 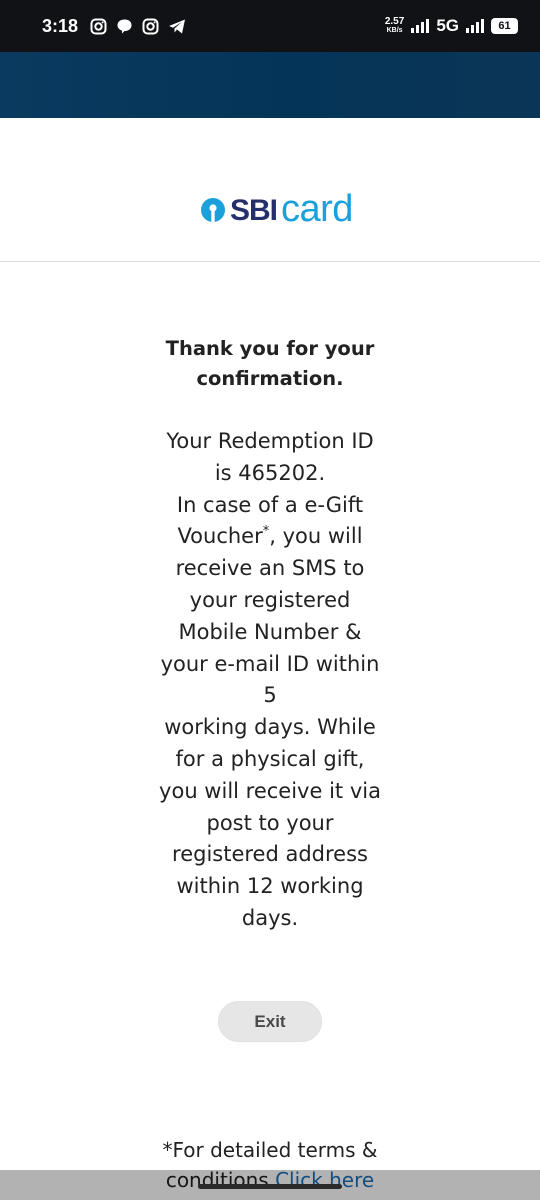 I want to click on logo-sbi-text: SBI, so click(x=254, y=210).